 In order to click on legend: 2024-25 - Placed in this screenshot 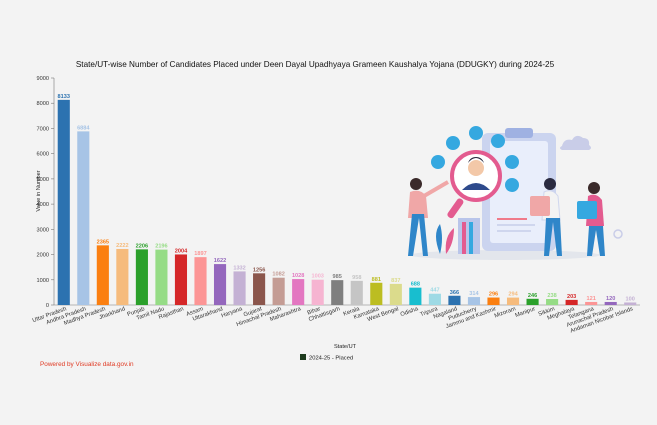, I will do `click(326, 358)`.